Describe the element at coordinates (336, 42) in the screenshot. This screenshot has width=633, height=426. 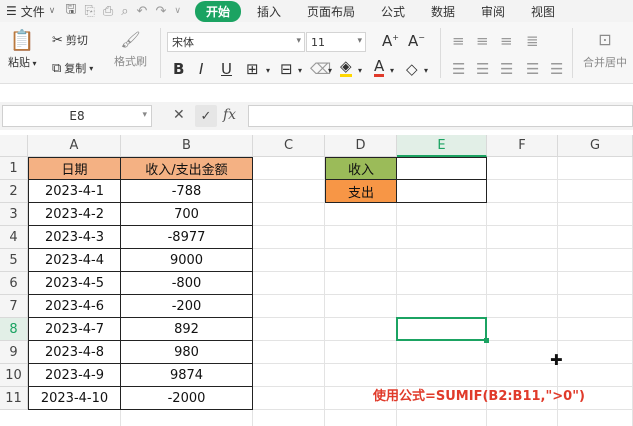
I see `font-size-select: 11 ▾` at that location.